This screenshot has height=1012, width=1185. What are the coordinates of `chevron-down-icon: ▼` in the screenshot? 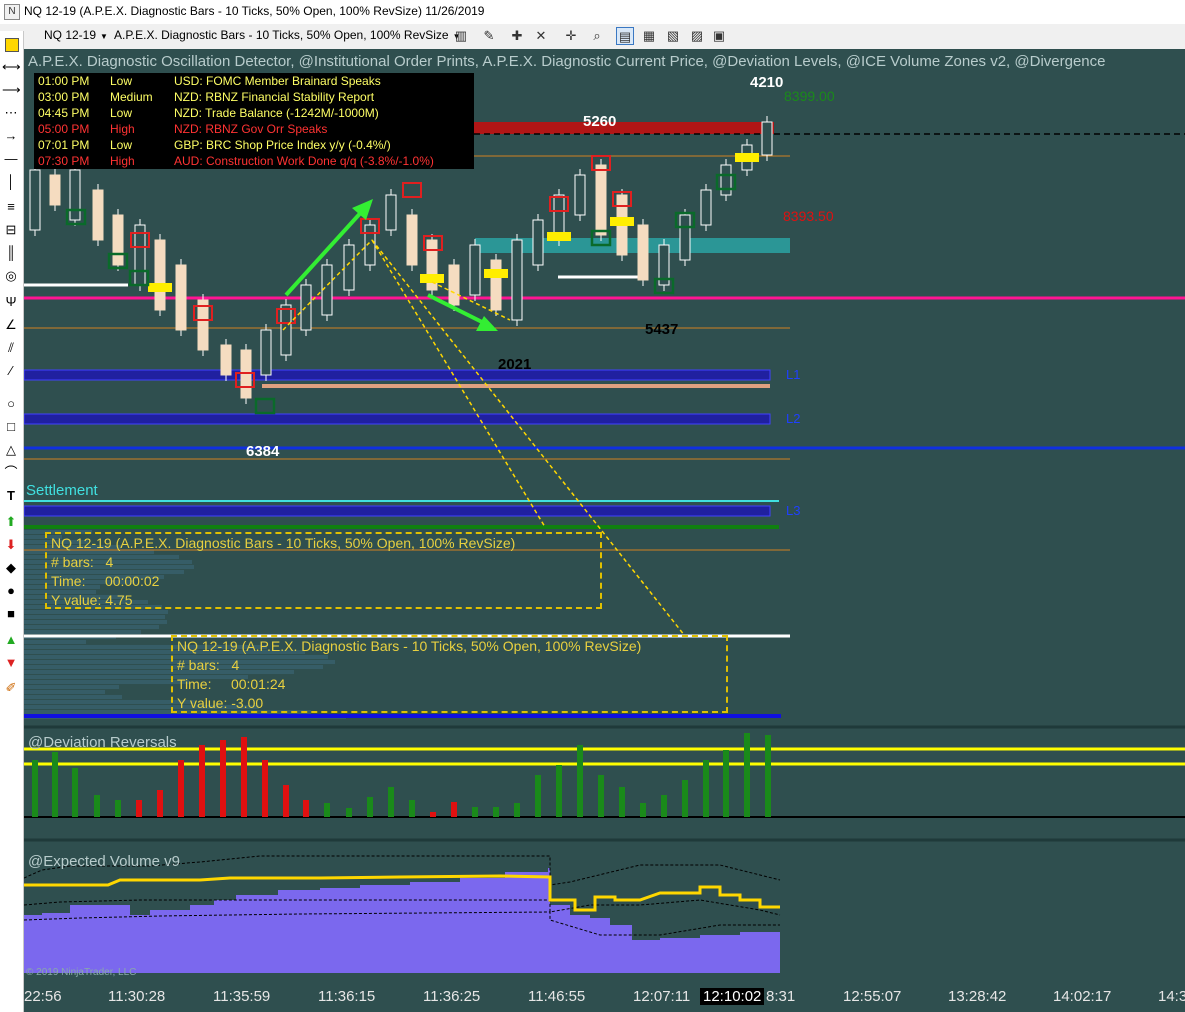 It's located at (104, 36).